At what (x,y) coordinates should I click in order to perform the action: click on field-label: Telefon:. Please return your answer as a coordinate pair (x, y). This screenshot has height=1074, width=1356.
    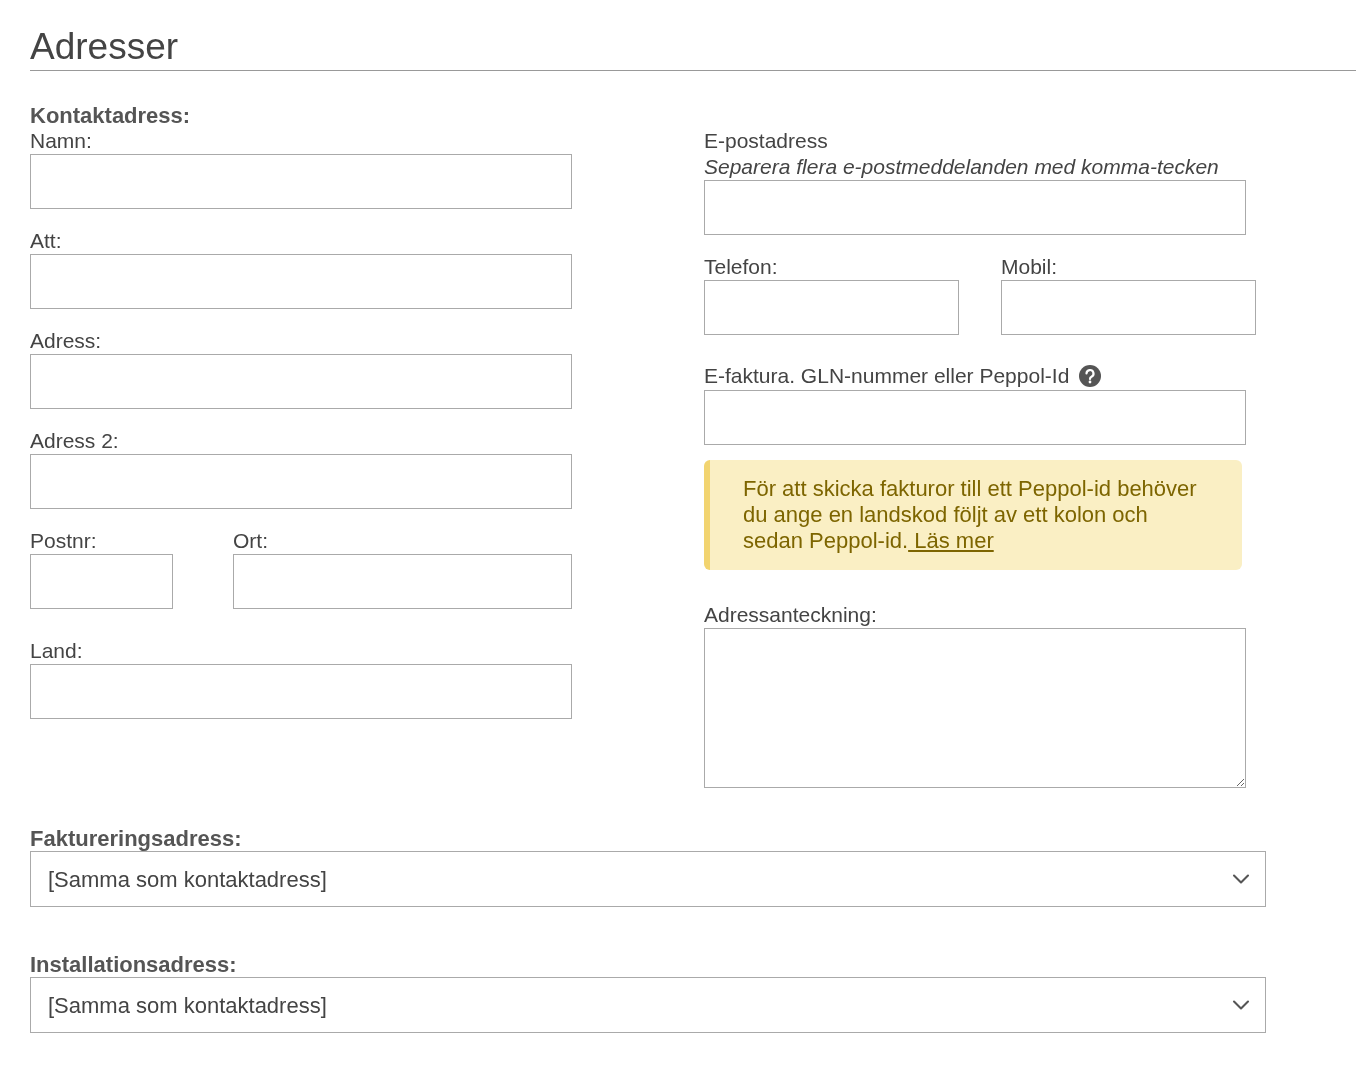
    Looking at the image, I should click on (741, 267).